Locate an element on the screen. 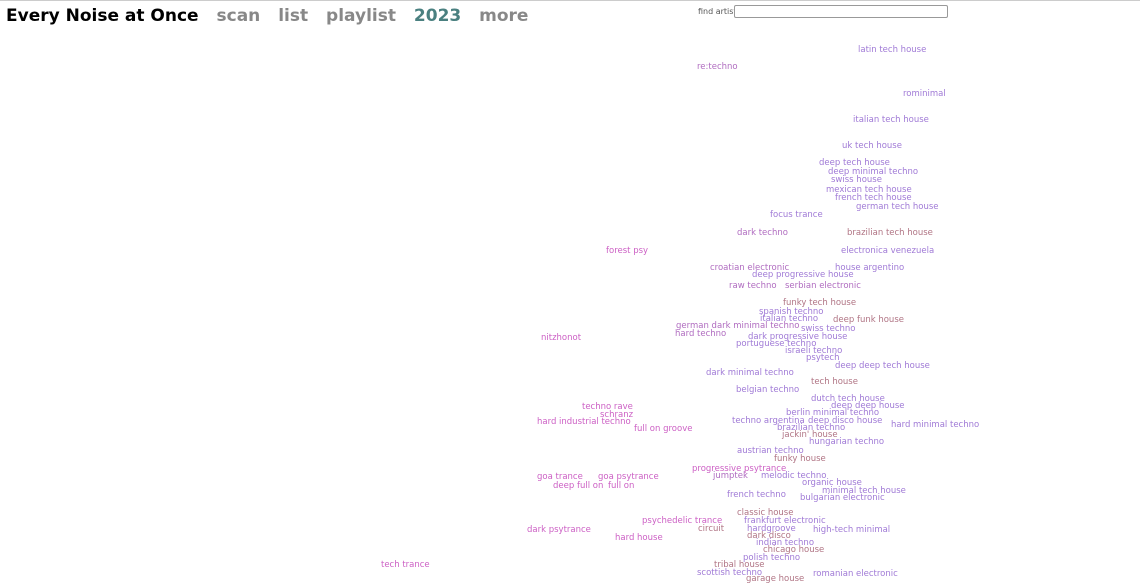 The height and width of the screenshot is (584, 1140). genre-forest-psy: forest psy is located at coordinates (627, 251).